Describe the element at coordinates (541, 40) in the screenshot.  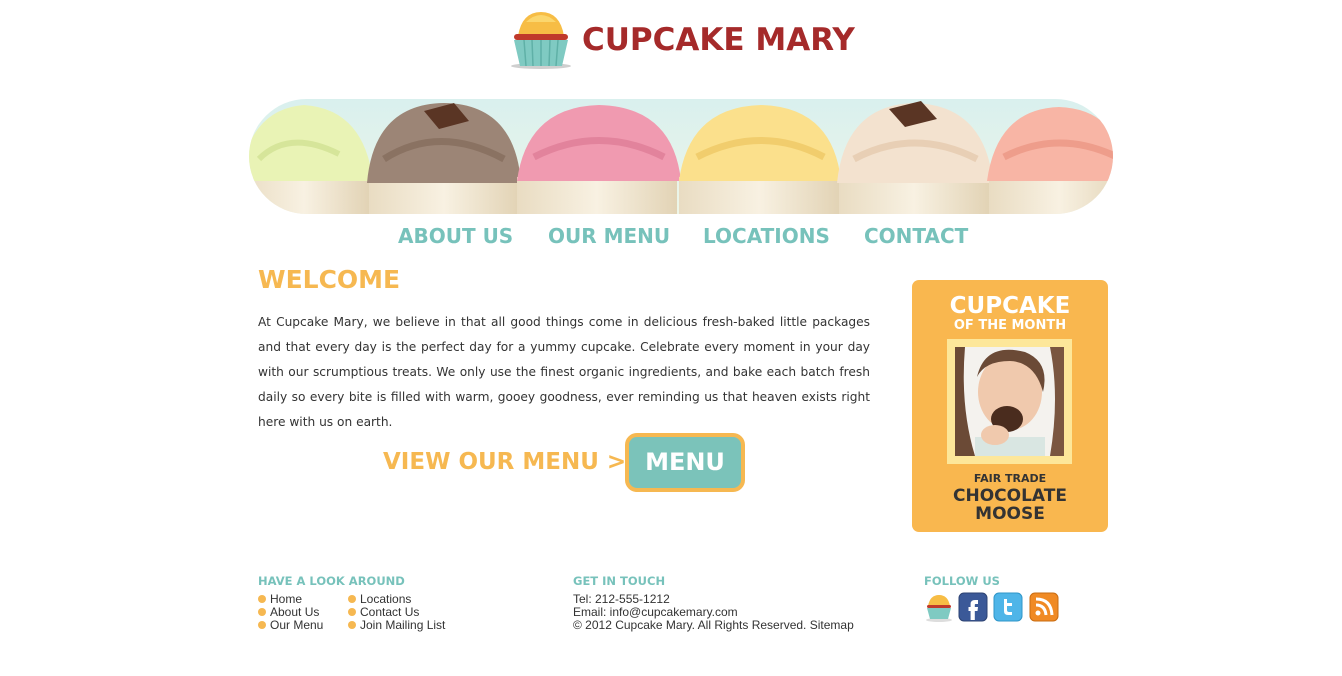
I see `cupcake-logo-icon` at that location.